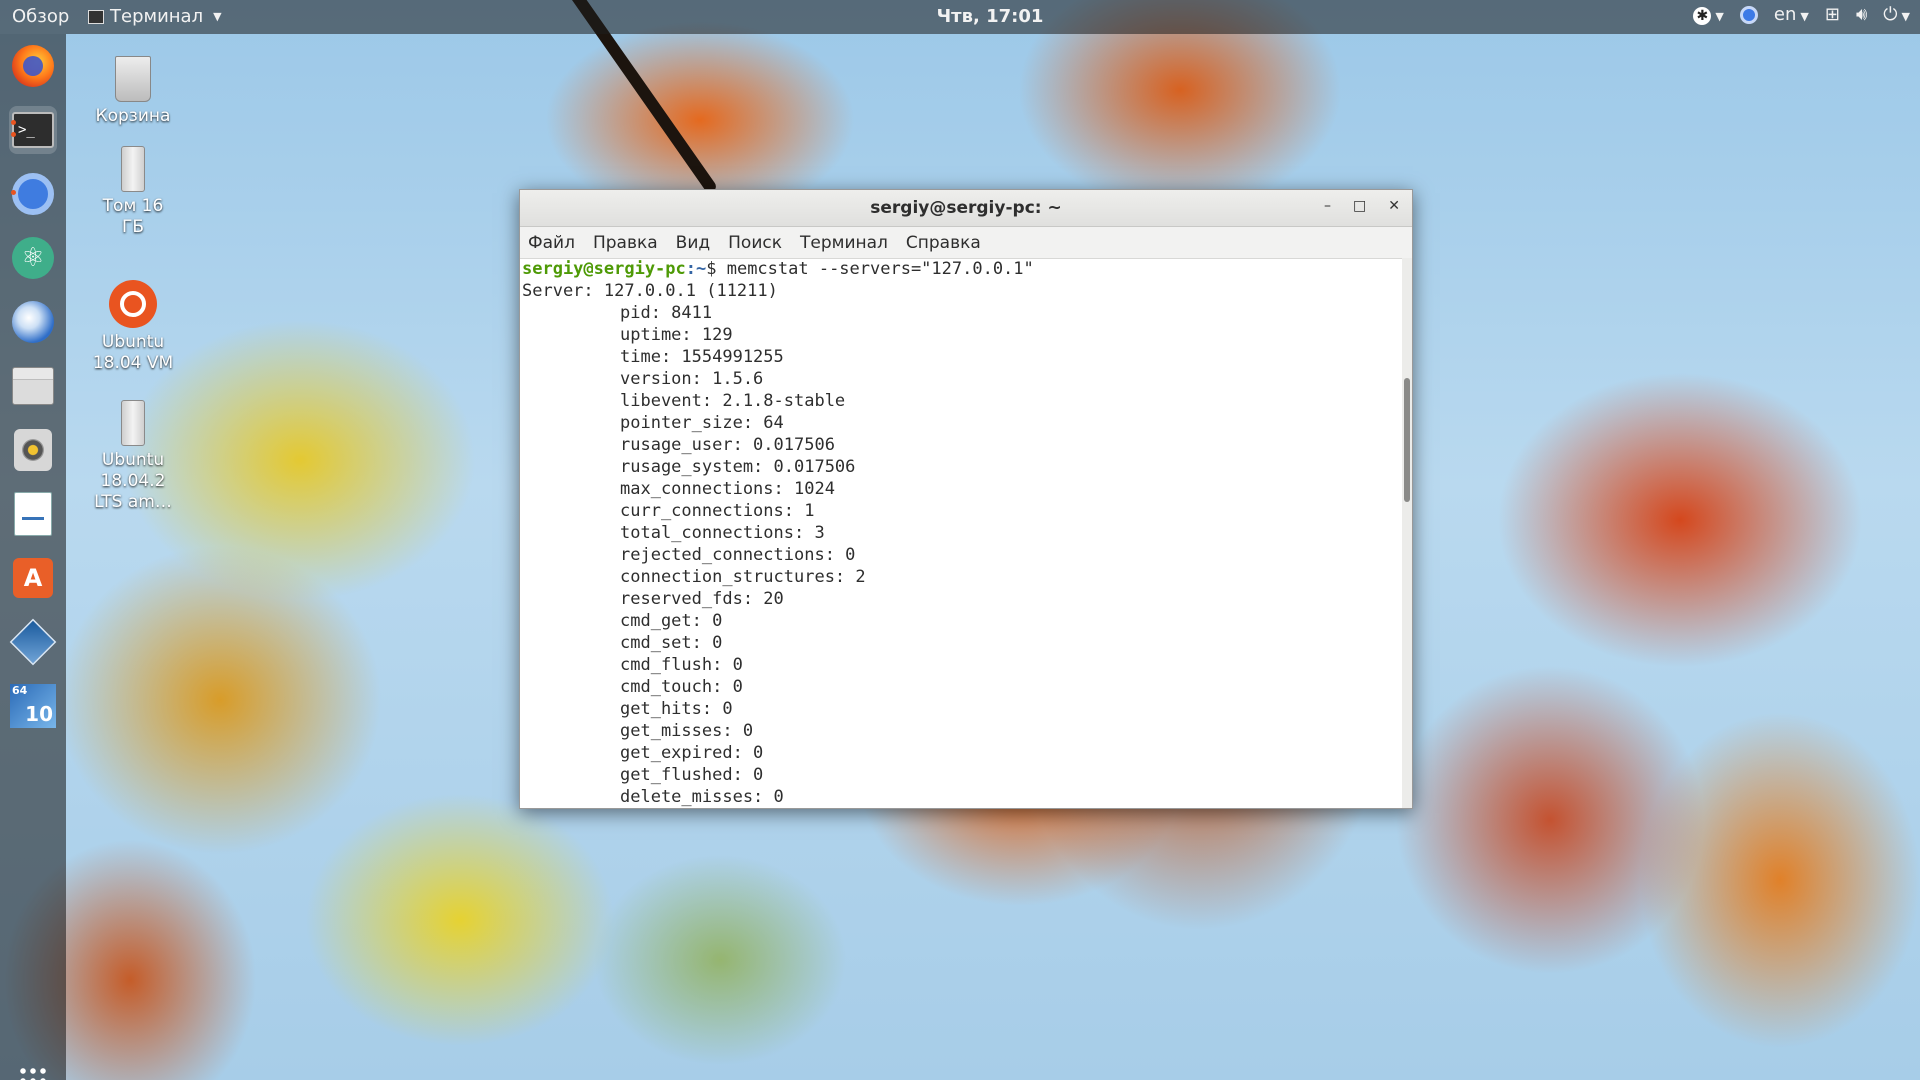  I want to click on stat-line: cmd_flush: 0, so click(681, 665).